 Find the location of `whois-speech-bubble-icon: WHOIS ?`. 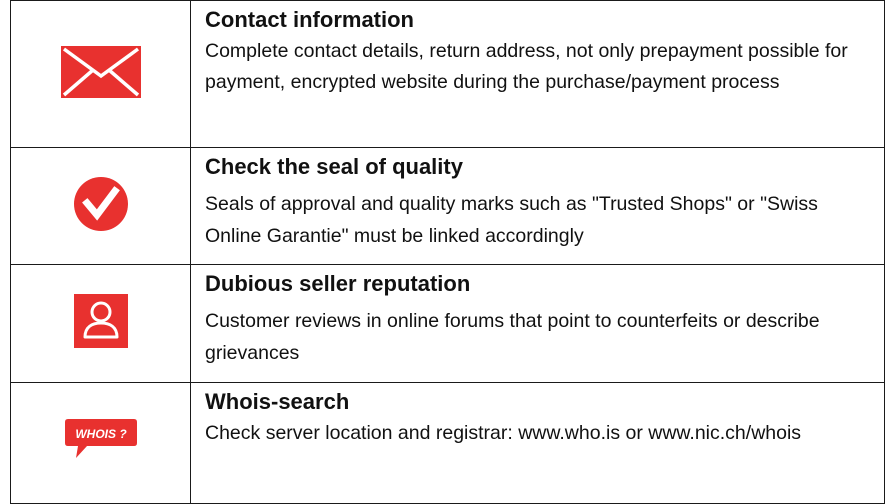

whois-speech-bubble-icon: WHOIS ? is located at coordinates (101, 443).